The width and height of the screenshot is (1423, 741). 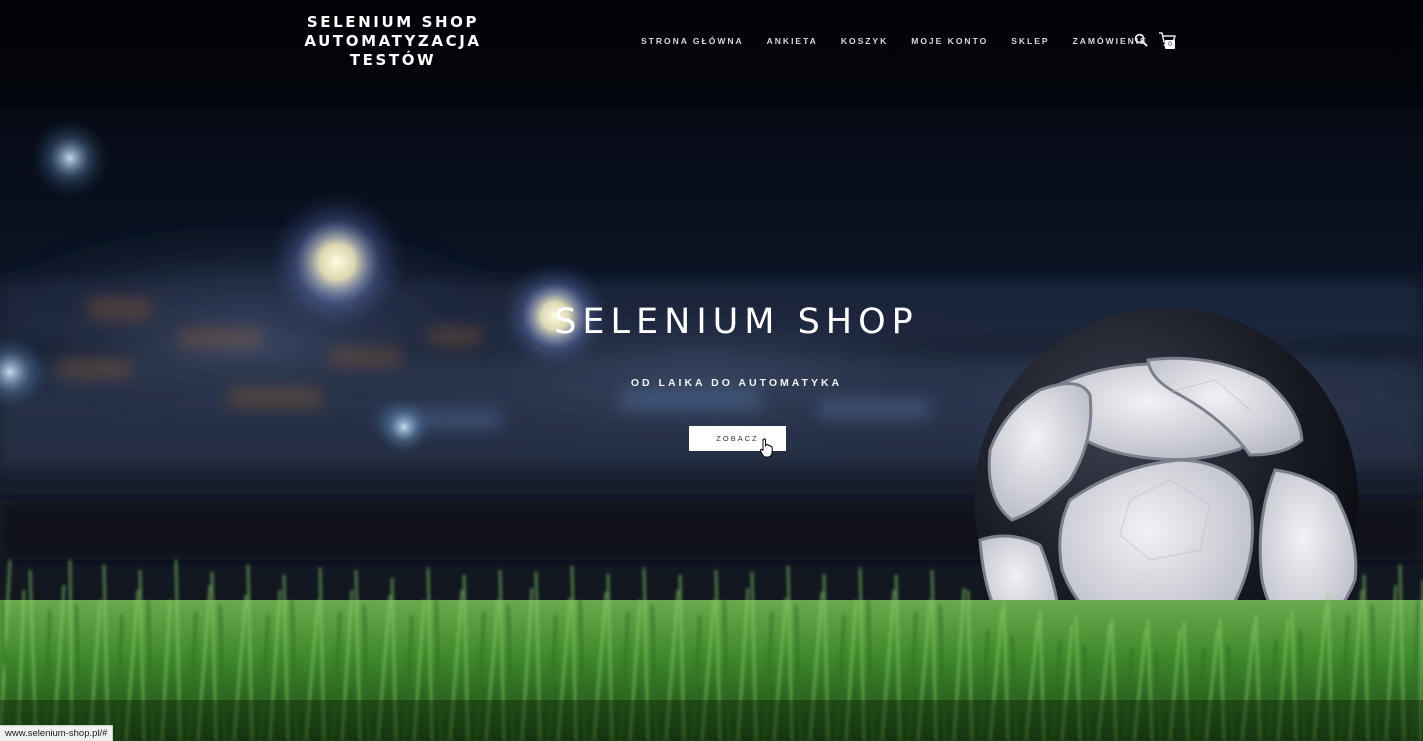 I want to click on site-title-link: SELENIUM SHOP AUTOMATYZACJA TESTÓW, so click(x=393, y=41).